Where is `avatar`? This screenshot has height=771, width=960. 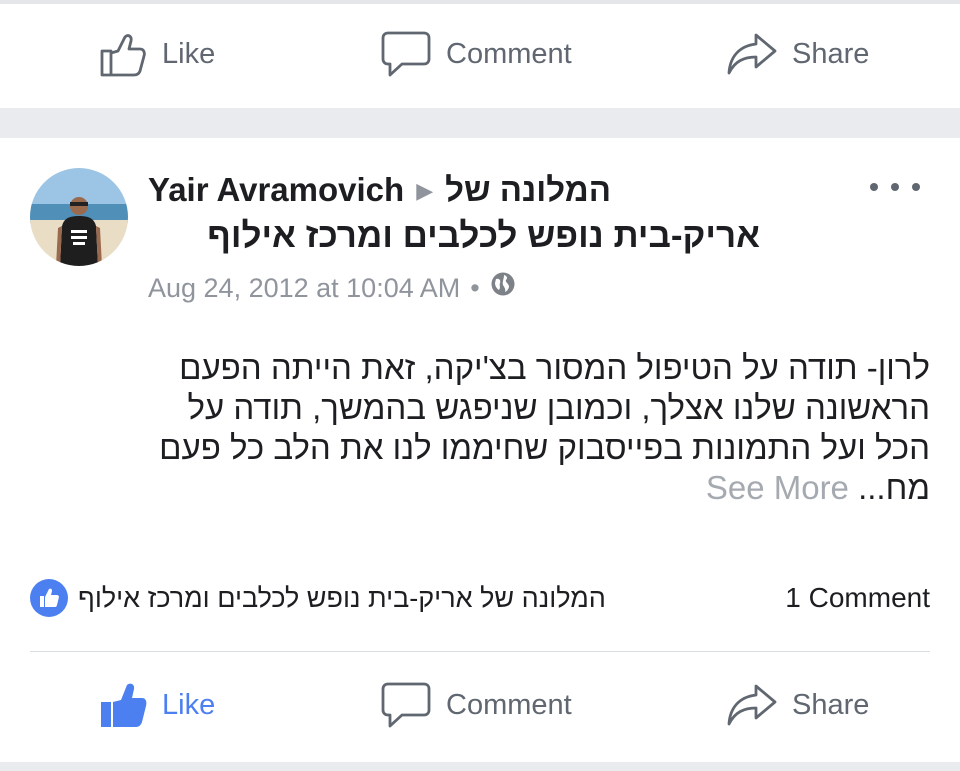 avatar is located at coordinates (79, 217).